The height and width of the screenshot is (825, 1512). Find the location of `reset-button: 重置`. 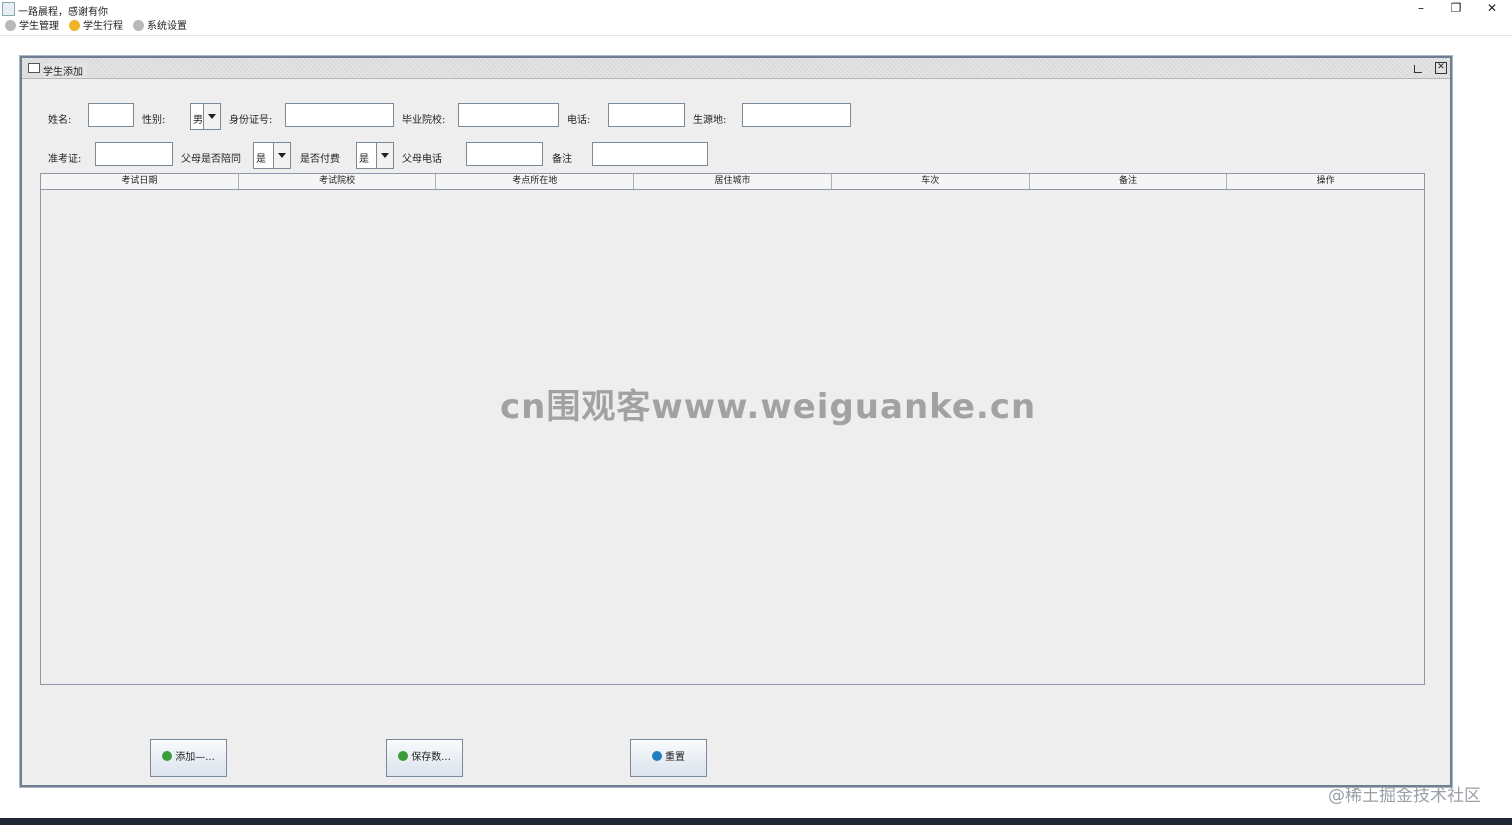

reset-button: 重置 is located at coordinates (668, 758).